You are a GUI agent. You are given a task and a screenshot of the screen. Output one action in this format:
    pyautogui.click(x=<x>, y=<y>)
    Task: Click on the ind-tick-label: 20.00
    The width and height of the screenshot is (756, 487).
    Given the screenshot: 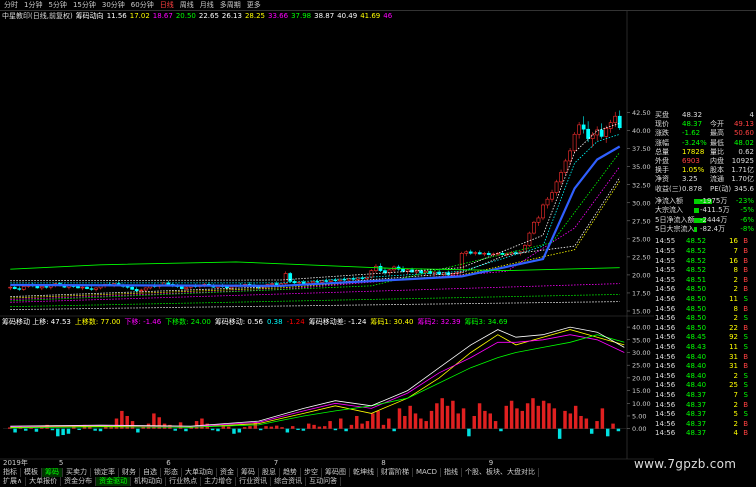 What is the action you would take?
    pyautogui.click(x=641, y=378)
    